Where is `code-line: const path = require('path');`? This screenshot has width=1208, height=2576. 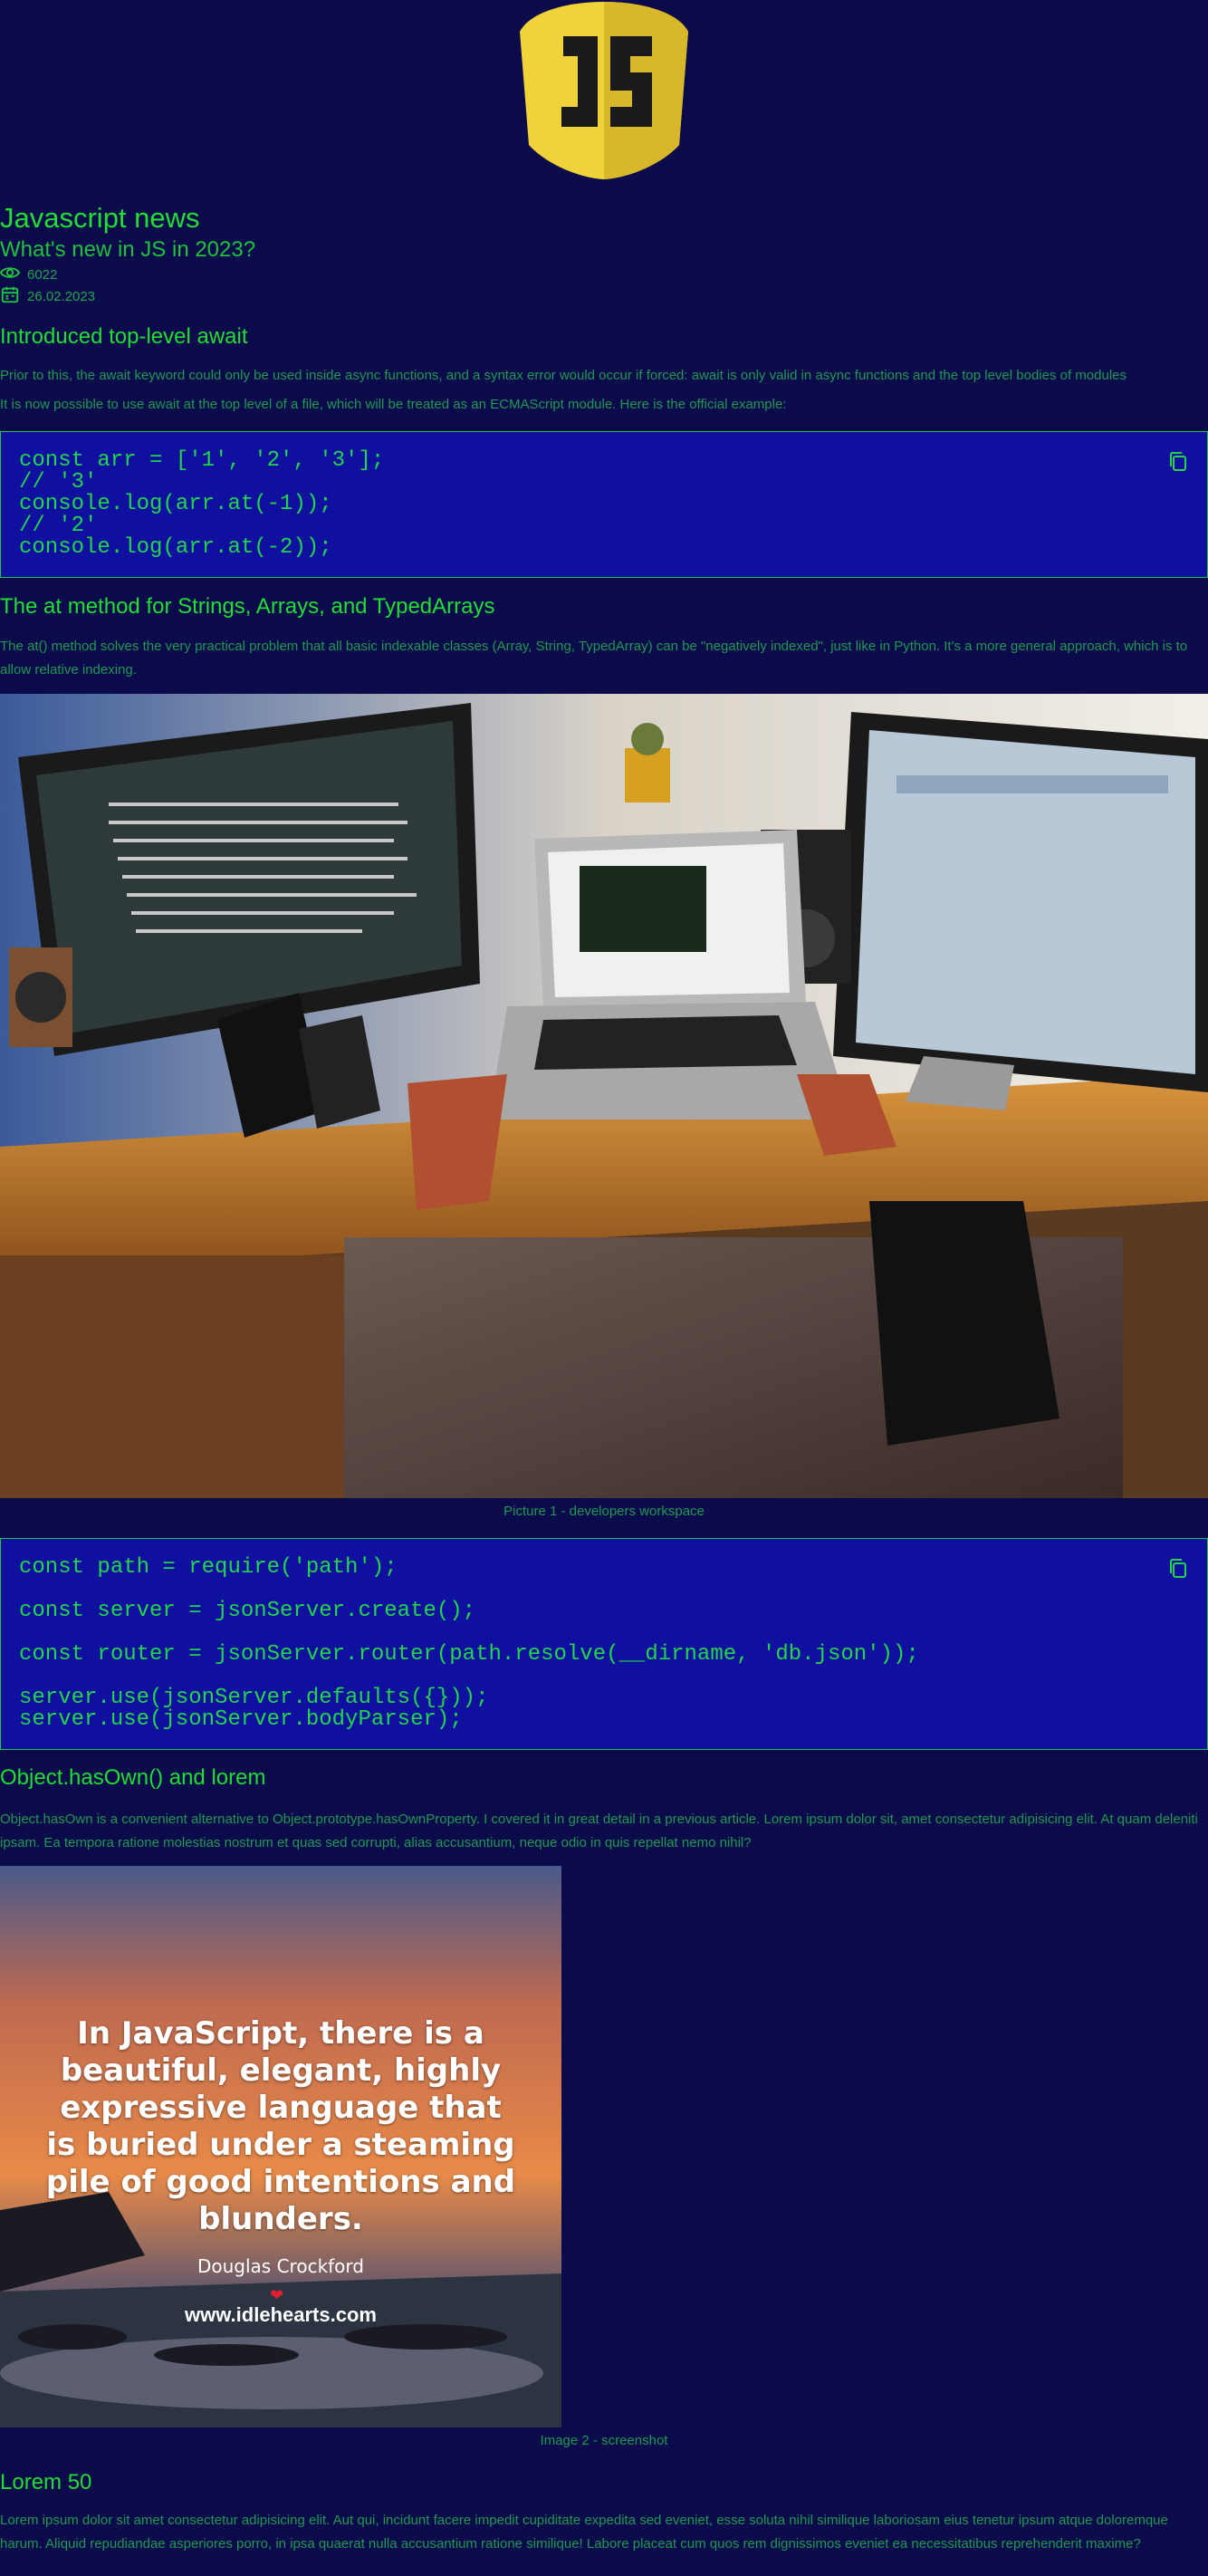 code-line: const path = require('path'); is located at coordinates (208, 1567).